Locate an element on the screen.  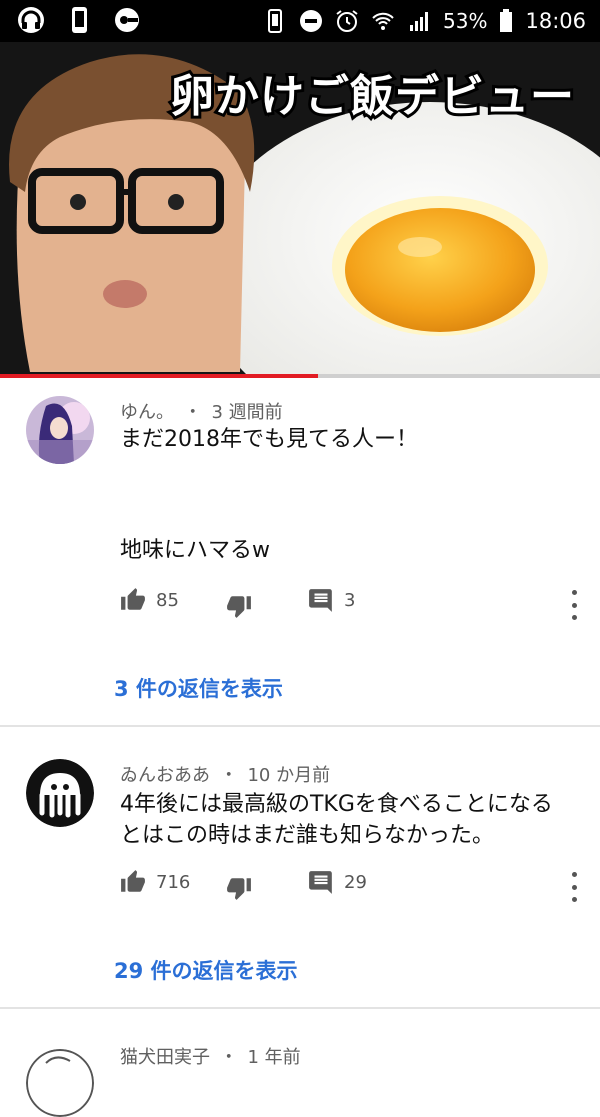
reply-button: 3 is located at coordinates (331, 600).